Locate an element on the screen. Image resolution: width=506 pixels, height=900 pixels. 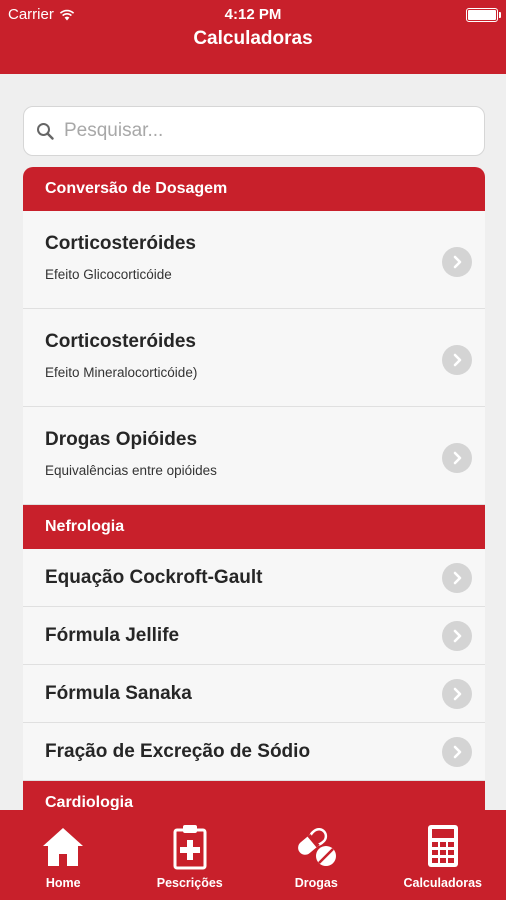
battery-icon is located at coordinates (483, 15).